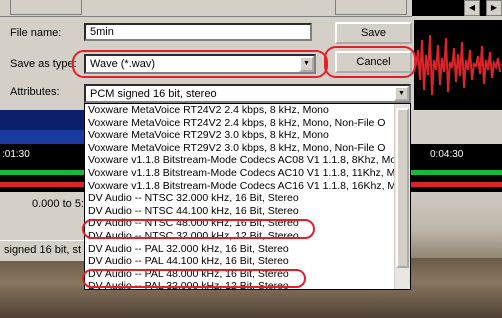  What do you see at coordinates (43, 64) in the screenshot?
I see `save-as-type-label: Save as type:` at bounding box center [43, 64].